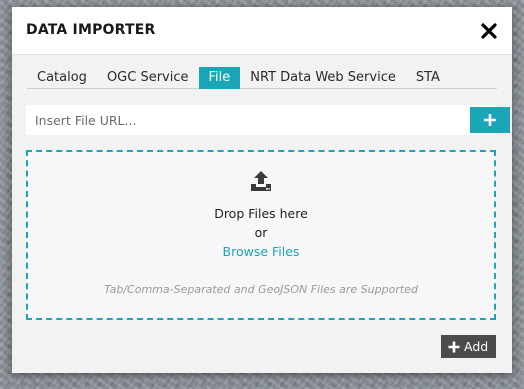 This screenshot has width=524, height=389. Describe the element at coordinates (262, 31) in the screenshot. I see `dialog-header: DATA IMPORTER` at that location.